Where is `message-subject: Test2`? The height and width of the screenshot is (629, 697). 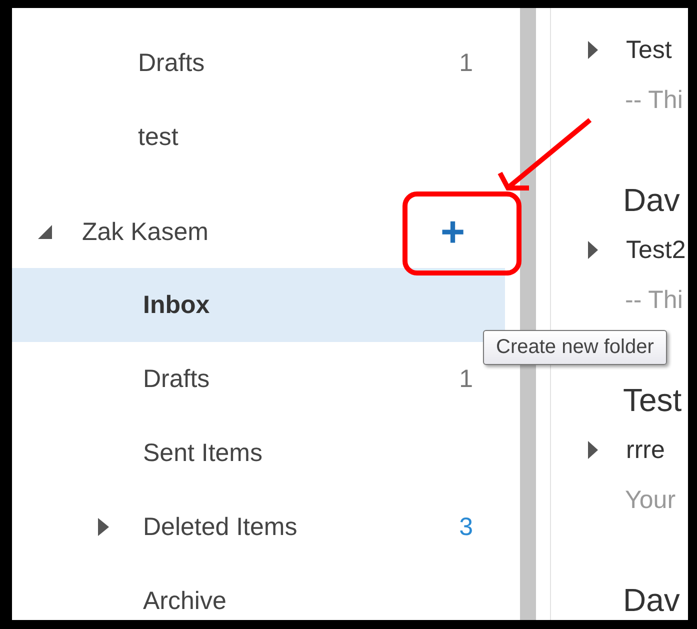
message-subject: Test2 is located at coordinates (656, 250).